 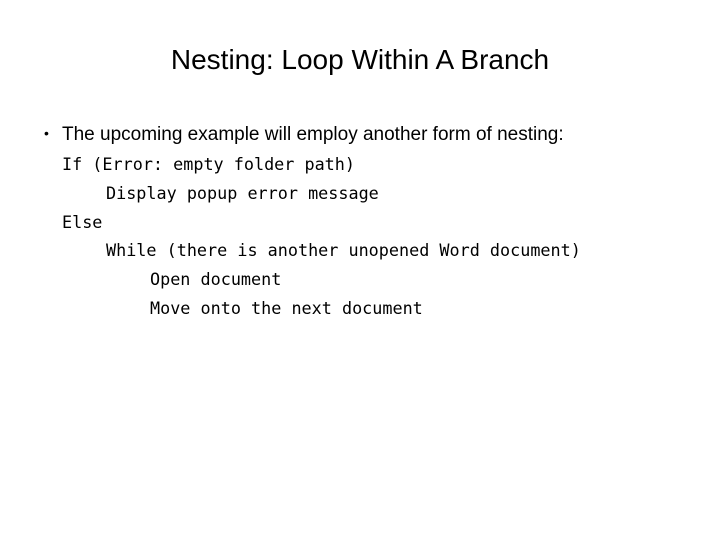 What do you see at coordinates (208, 164) in the screenshot?
I see `code-line-if: If (Error: empty folder path)` at bounding box center [208, 164].